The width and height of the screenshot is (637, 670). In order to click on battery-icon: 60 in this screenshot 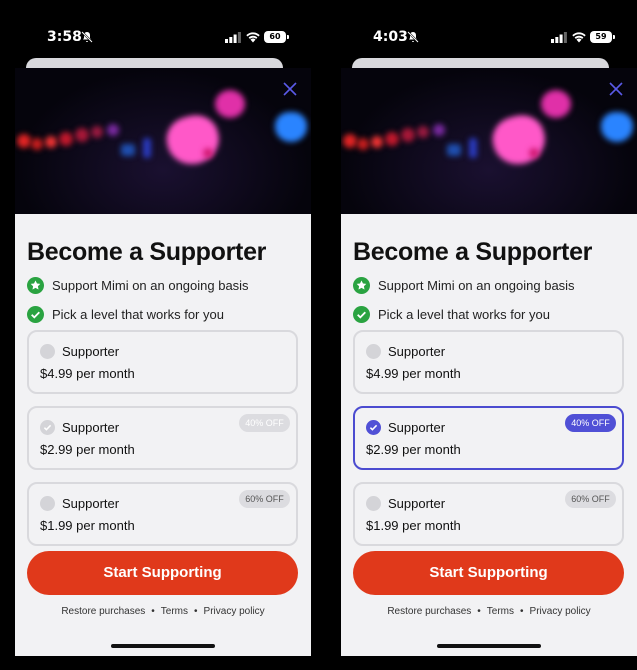, I will do `click(276, 37)`.